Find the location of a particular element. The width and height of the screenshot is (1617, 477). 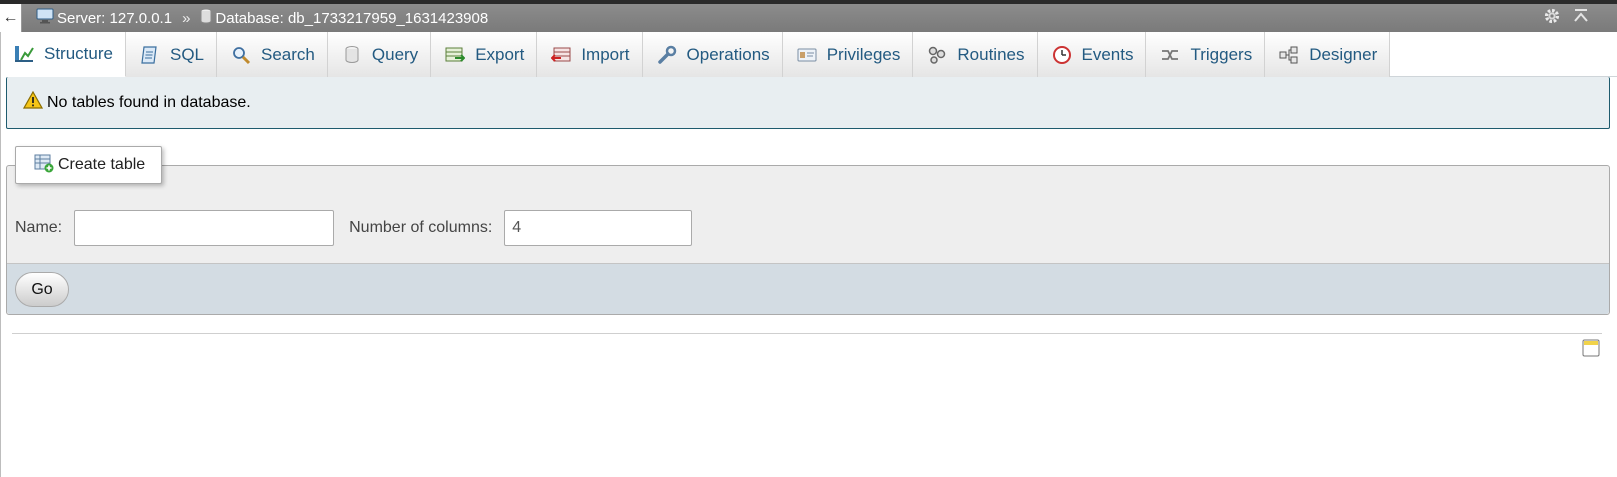

tab-label: Import is located at coordinates (605, 54).